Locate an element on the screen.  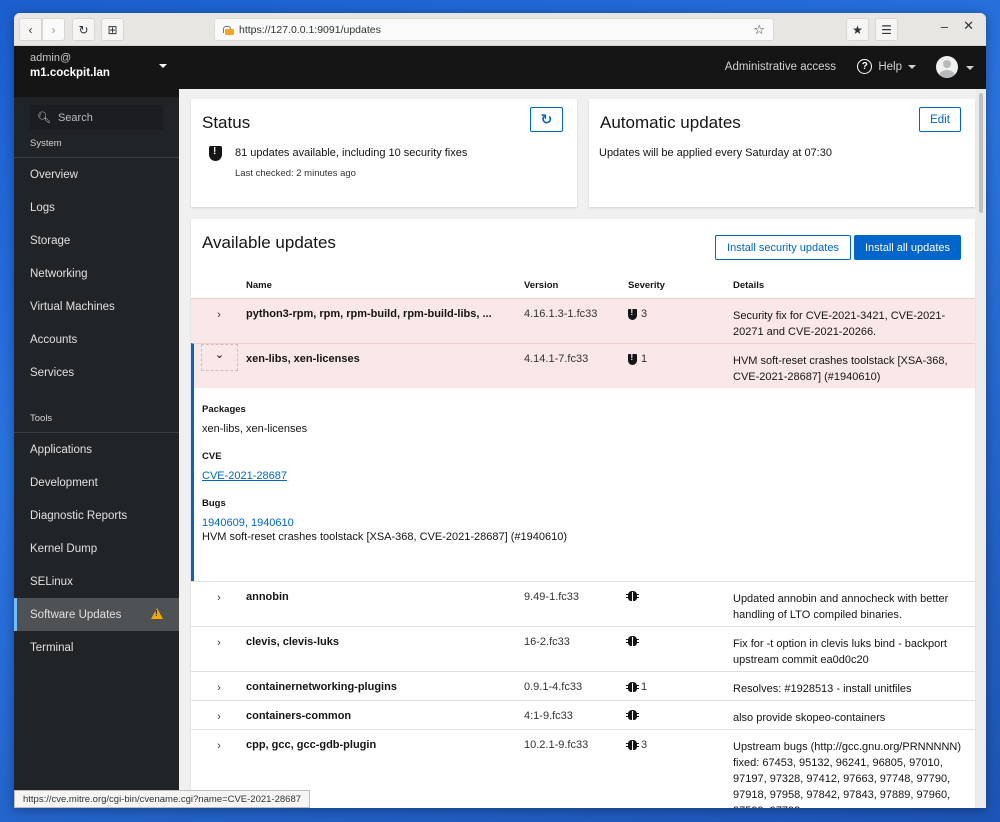
sidebar-item-terminal: Terminal is located at coordinates (96, 647).